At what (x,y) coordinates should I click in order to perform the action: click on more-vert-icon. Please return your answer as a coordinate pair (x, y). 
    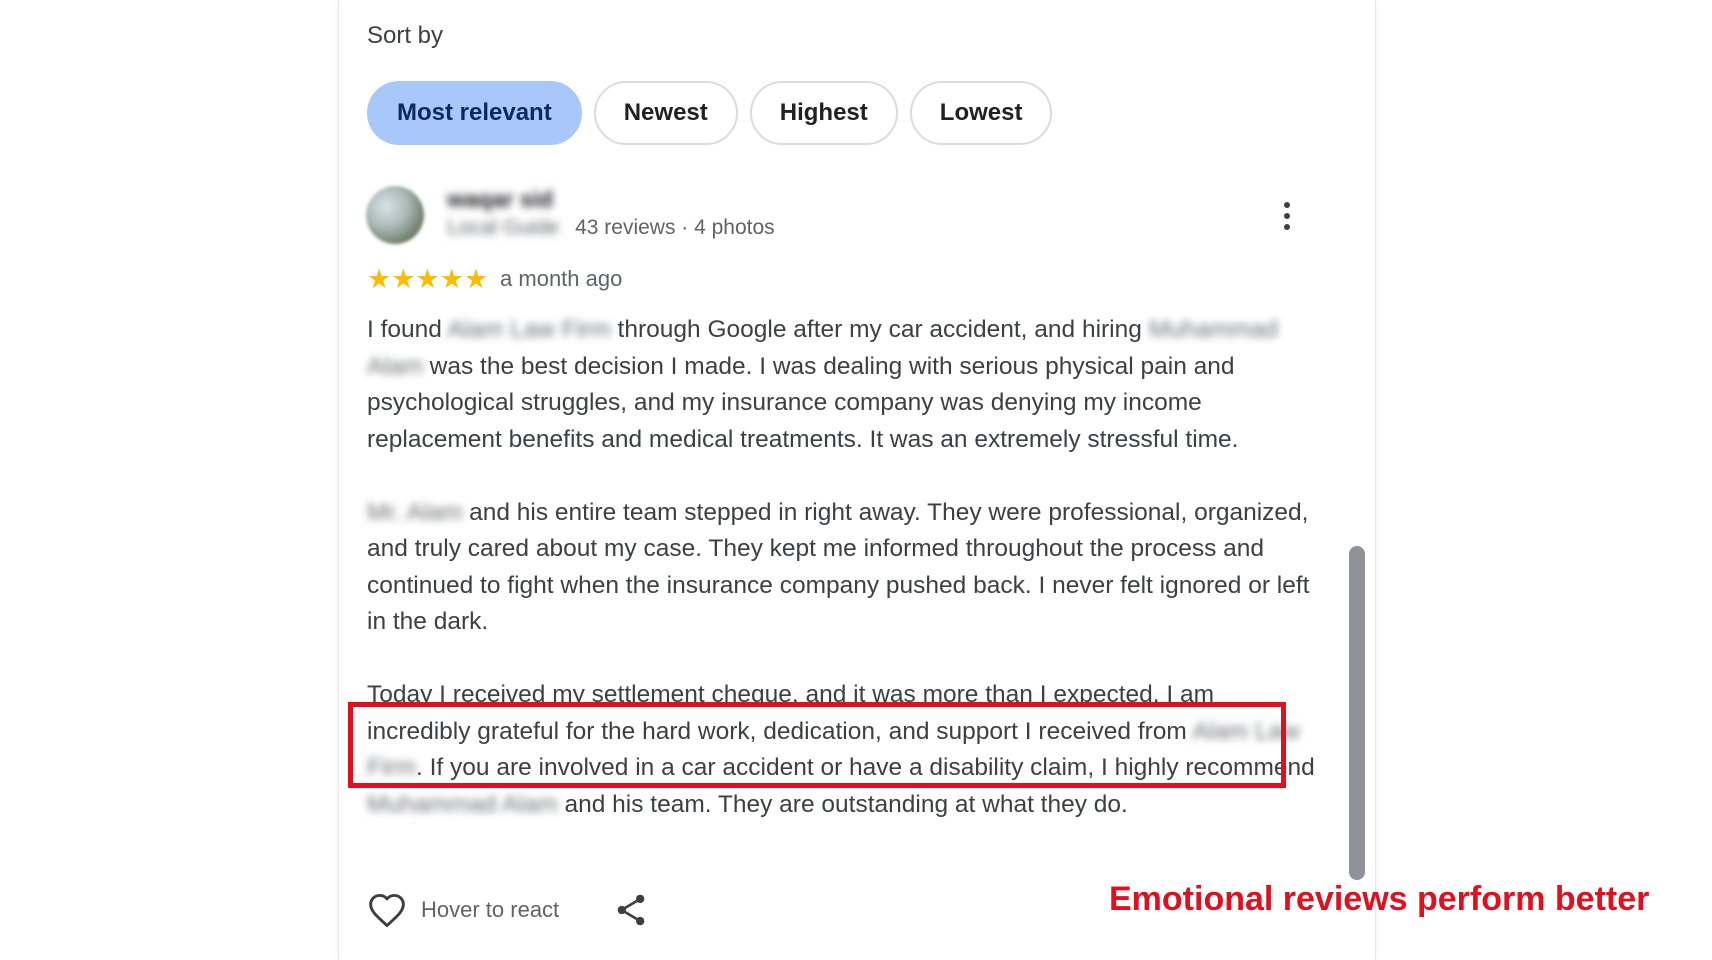
    Looking at the image, I should click on (1287, 216).